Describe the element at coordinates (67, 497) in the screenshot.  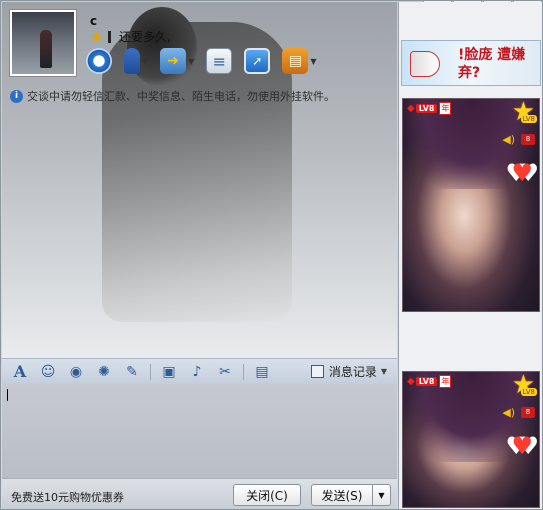
I see `promo-link: 免费送10元购物优惠券` at that location.